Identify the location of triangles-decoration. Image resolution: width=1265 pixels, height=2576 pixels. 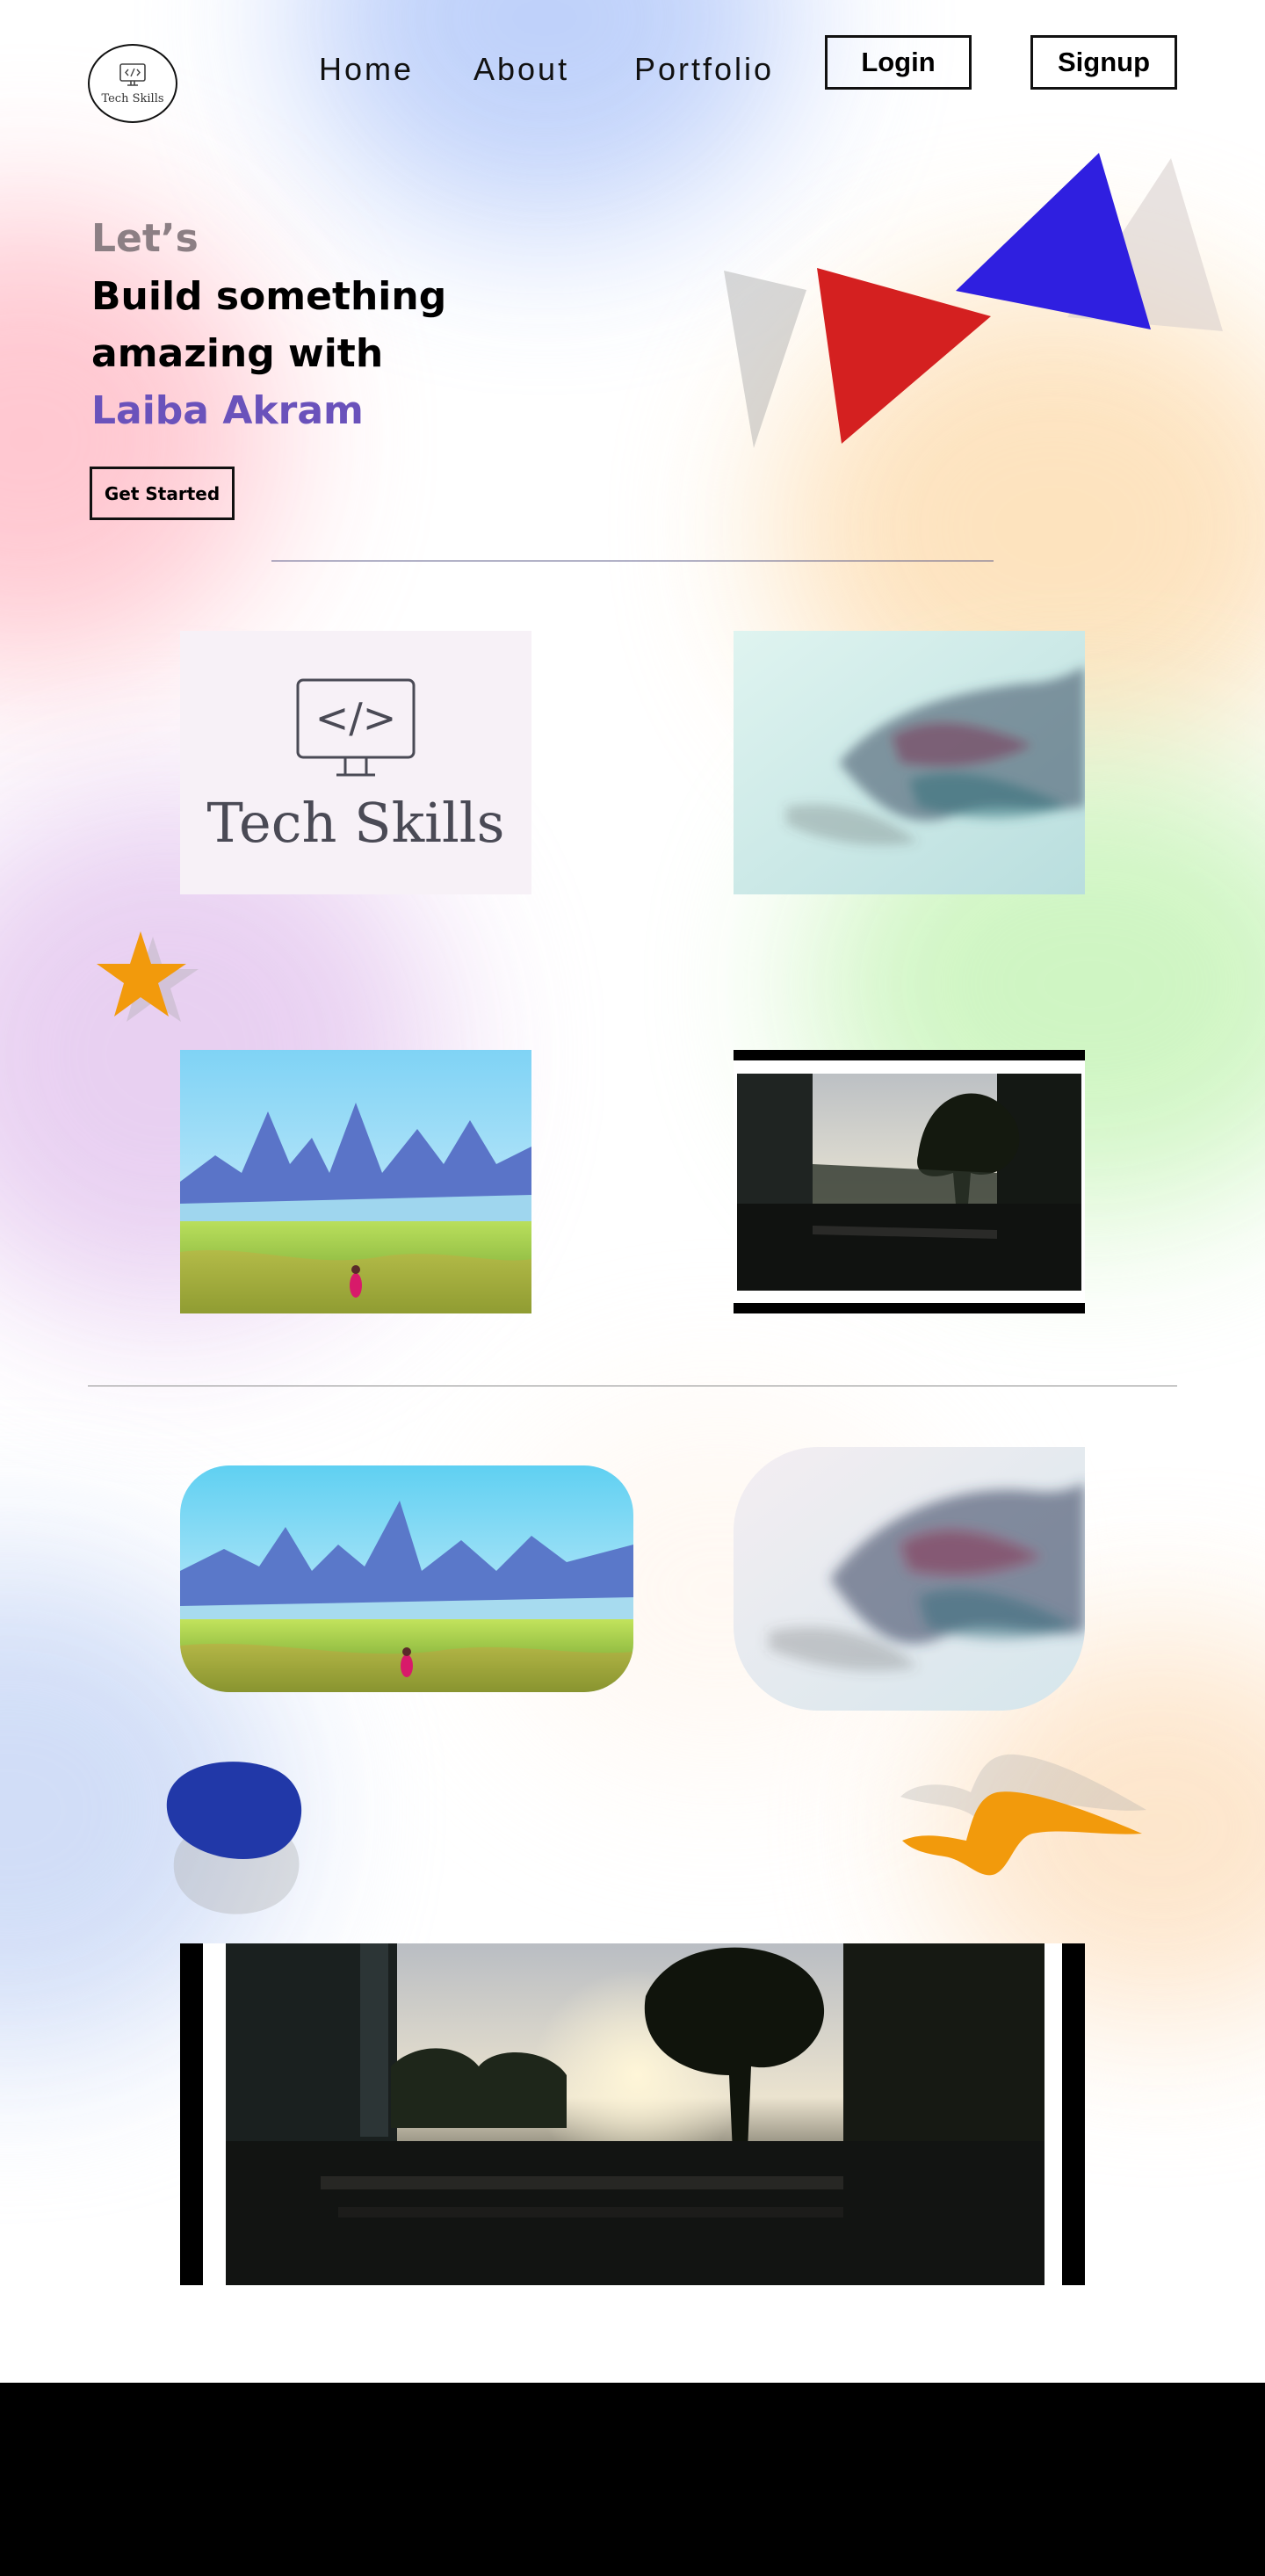
(973, 300).